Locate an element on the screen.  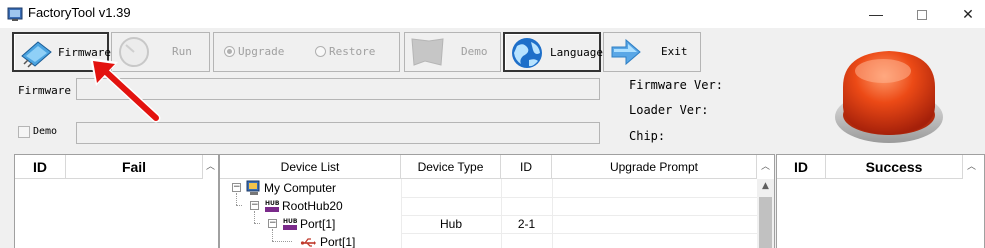
firmware-chip-icon is located at coordinates (36, 54).